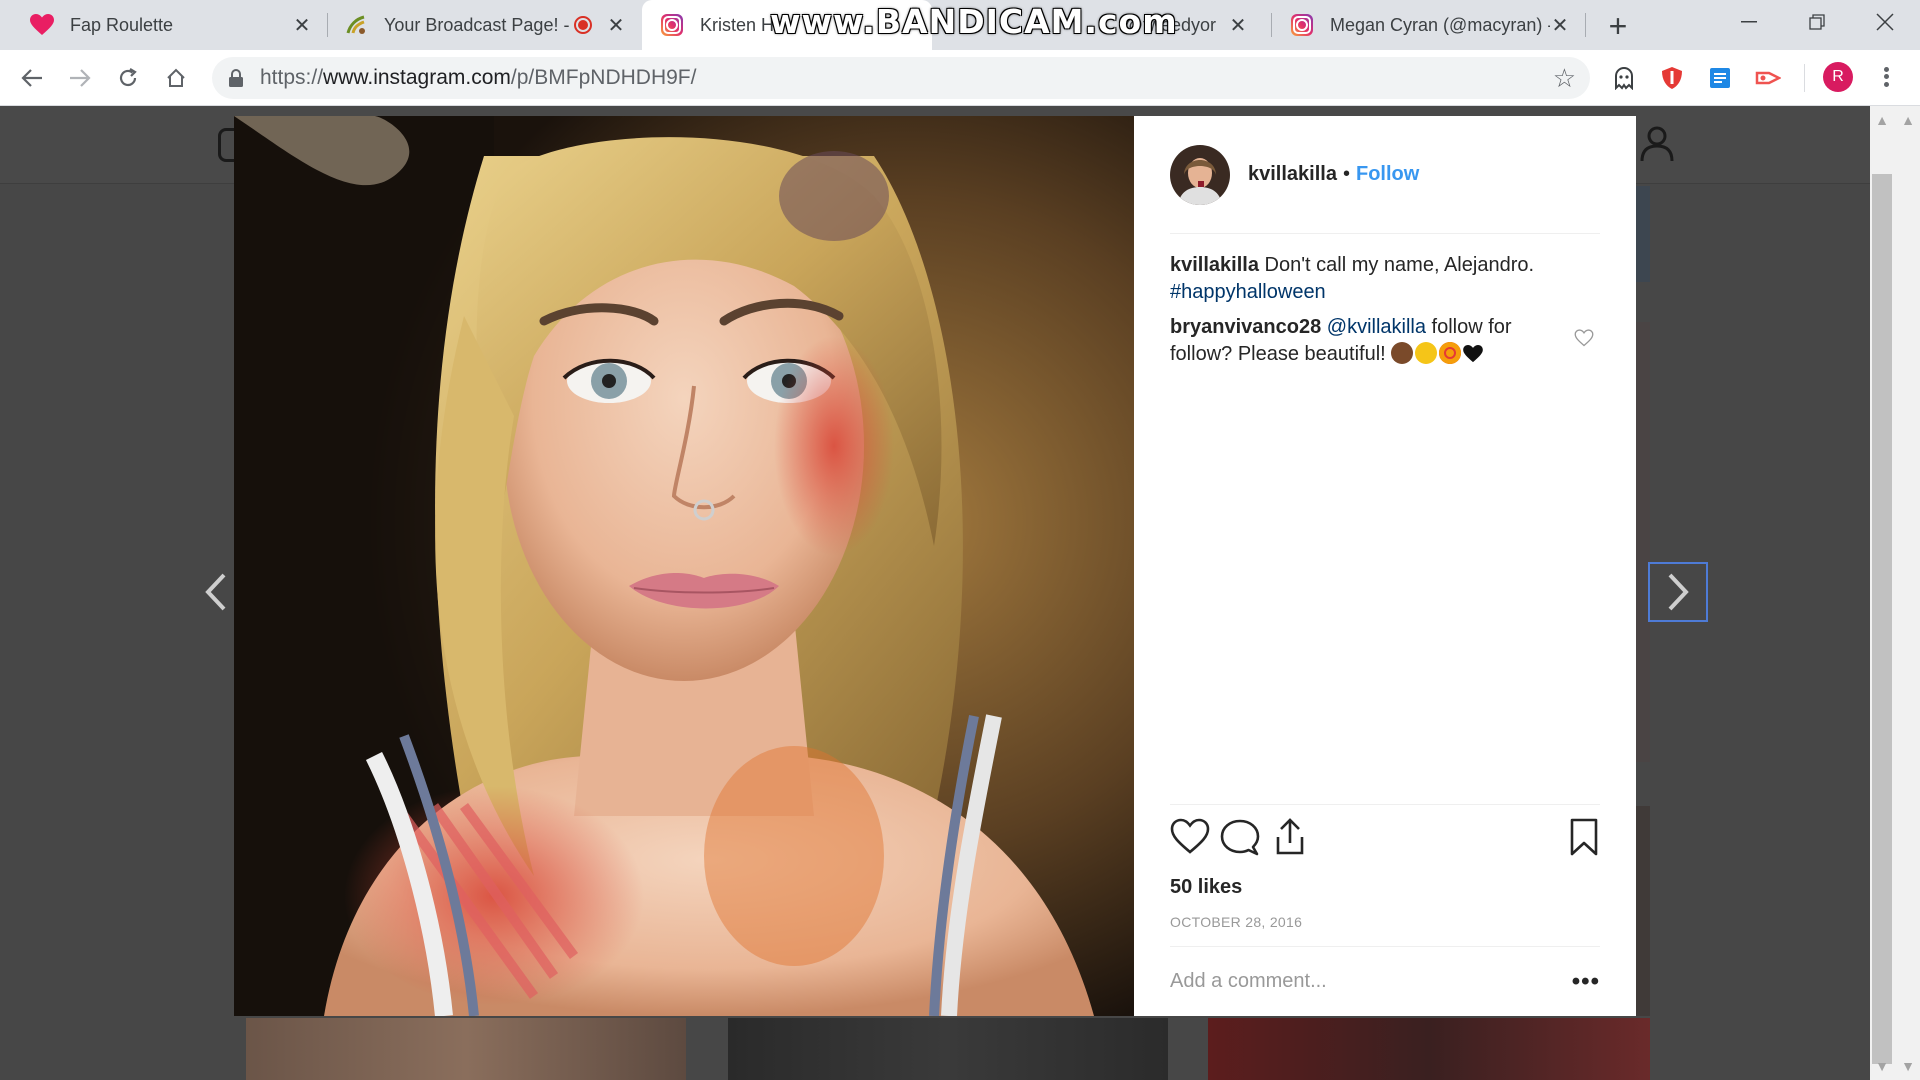 The width and height of the screenshot is (1920, 1080). I want to click on next-post-button, so click(1678, 592).